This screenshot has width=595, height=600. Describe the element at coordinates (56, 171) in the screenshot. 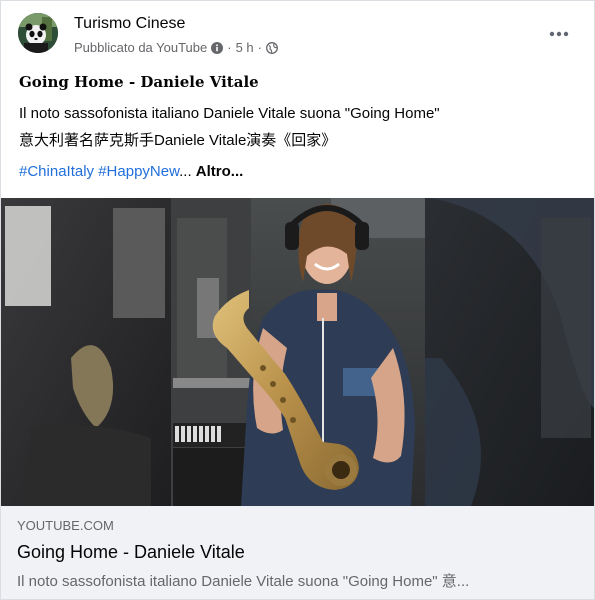

I see `hashtag-chinaitaly: #ChinaItaly` at that location.